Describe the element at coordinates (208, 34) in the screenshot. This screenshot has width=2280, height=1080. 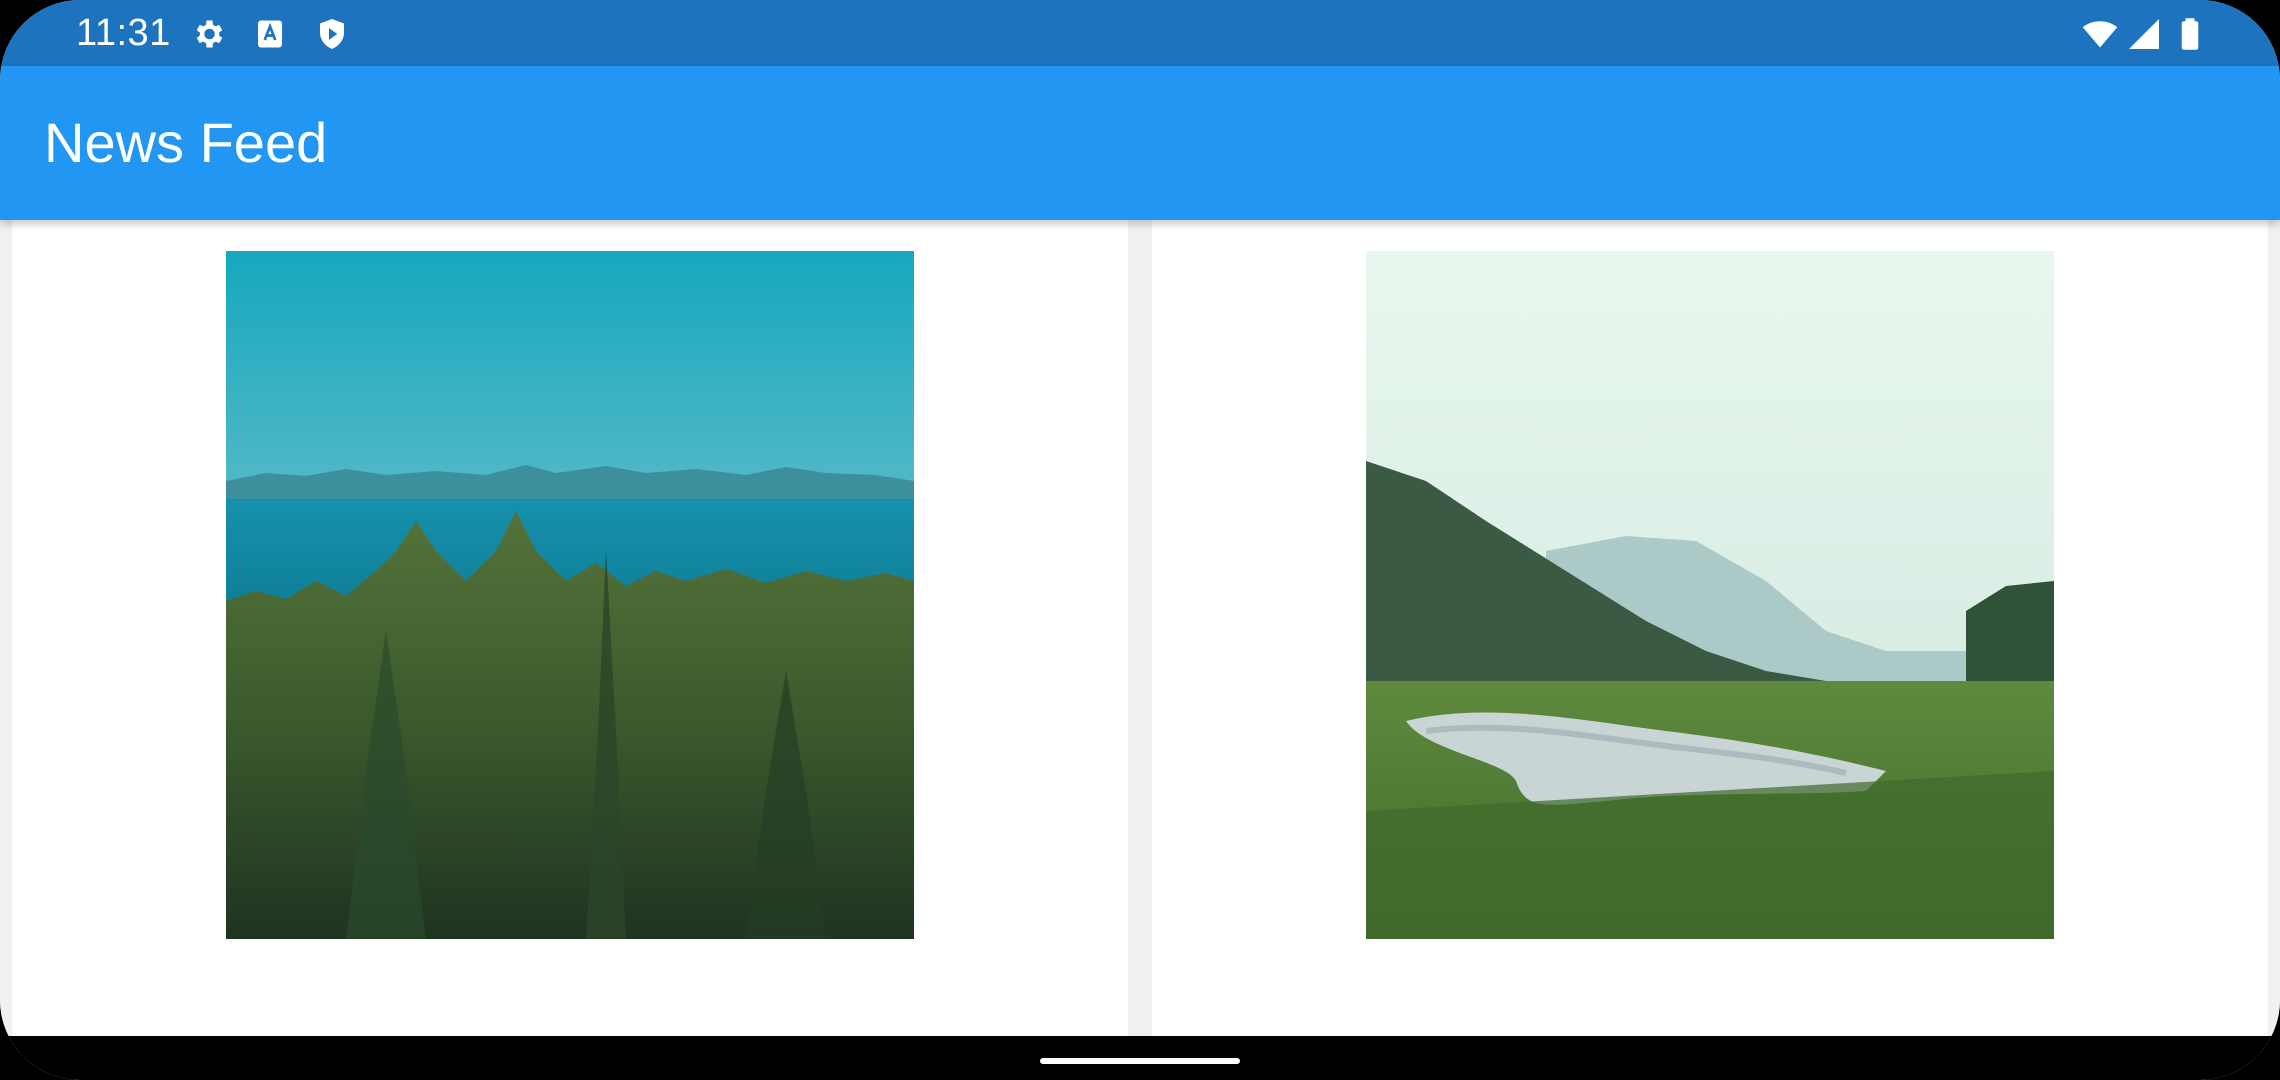
I see `gear-icon` at that location.